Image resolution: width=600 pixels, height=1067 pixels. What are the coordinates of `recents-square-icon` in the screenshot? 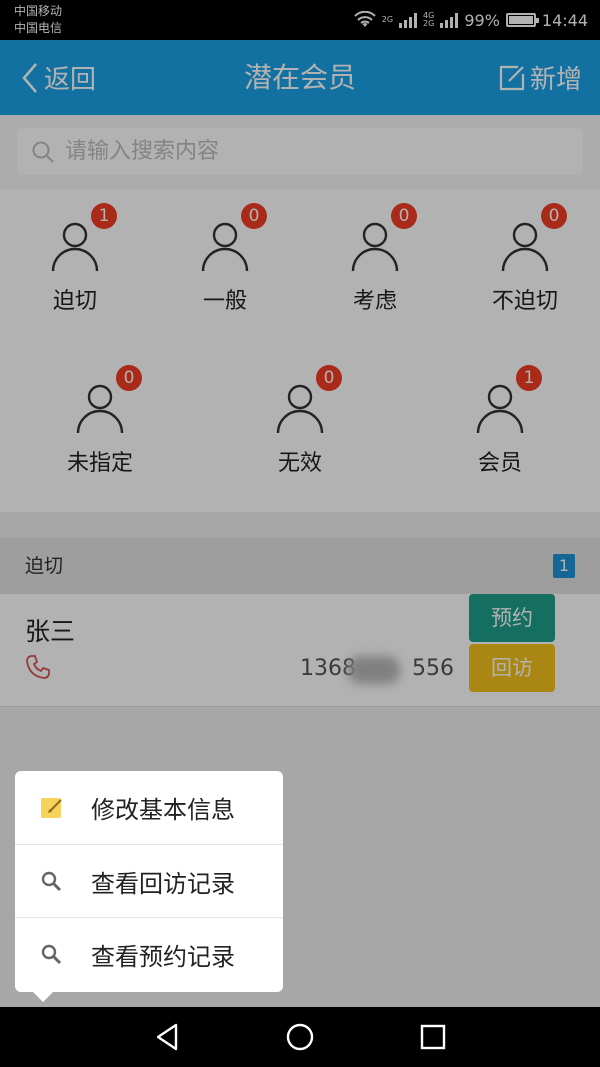 It's located at (433, 1037).